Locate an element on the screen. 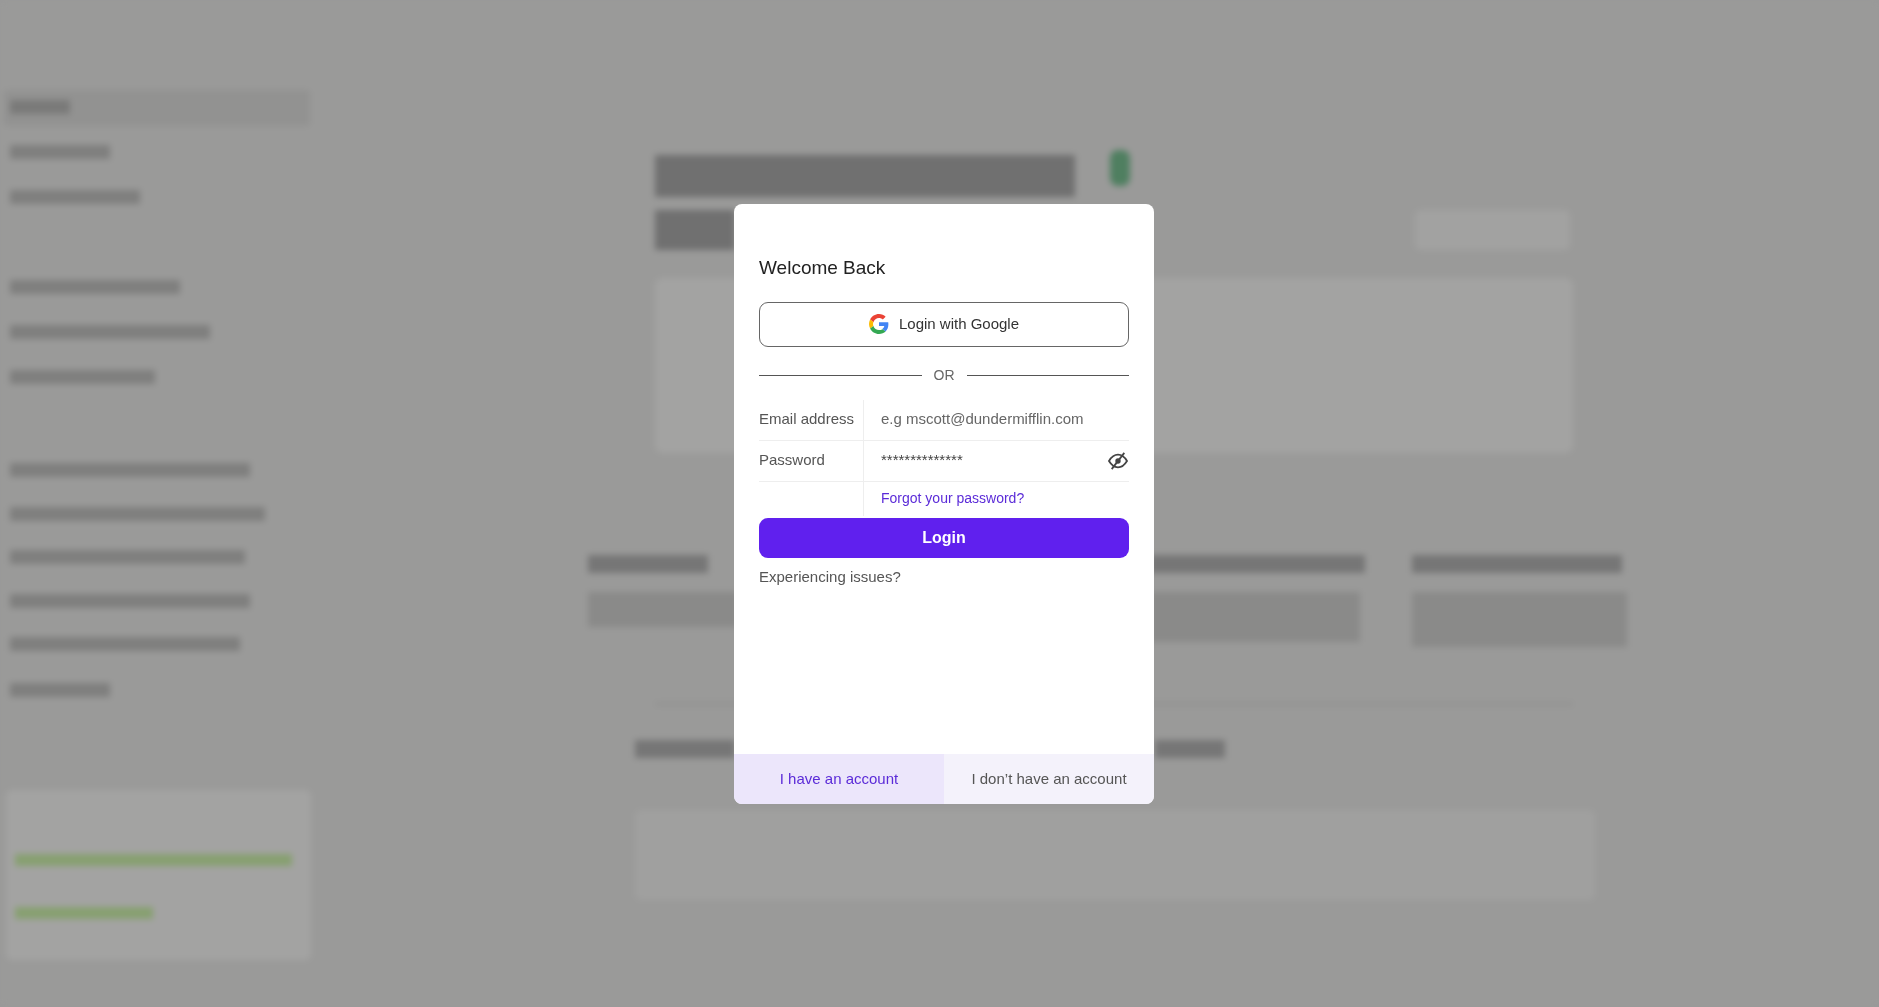  account-tab: I have an account is located at coordinates (839, 779).